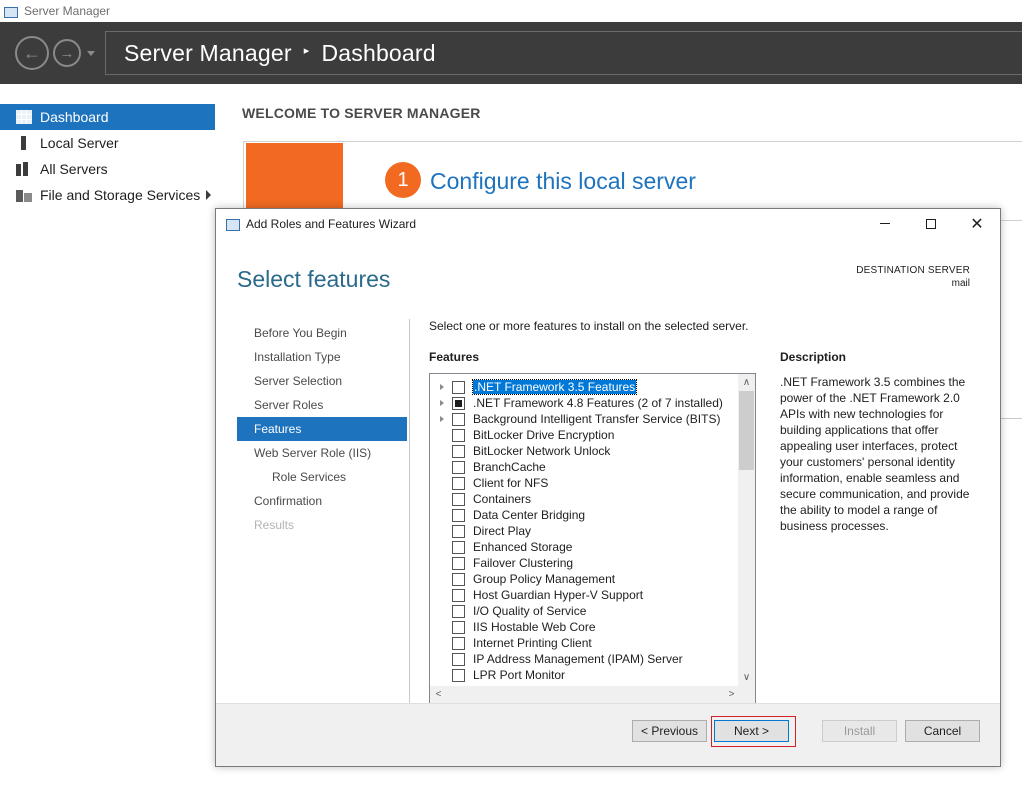  I want to click on feature-label: Internet Printing Client, so click(532, 643).